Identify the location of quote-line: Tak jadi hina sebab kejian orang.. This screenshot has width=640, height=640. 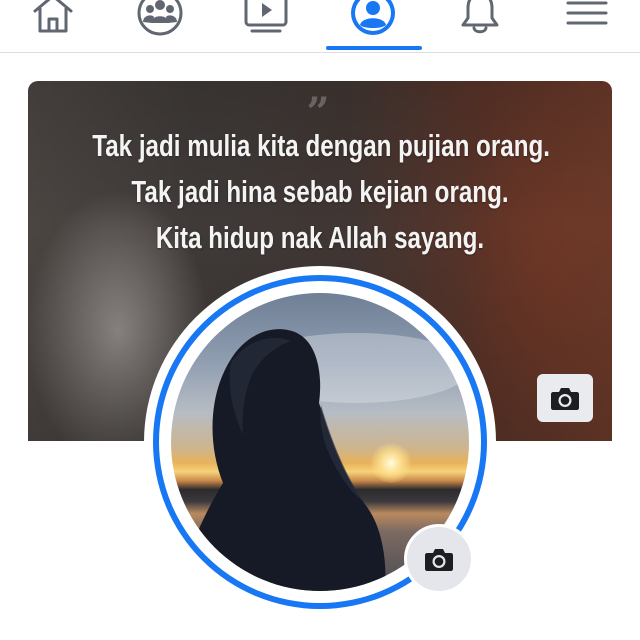
(320, 191).